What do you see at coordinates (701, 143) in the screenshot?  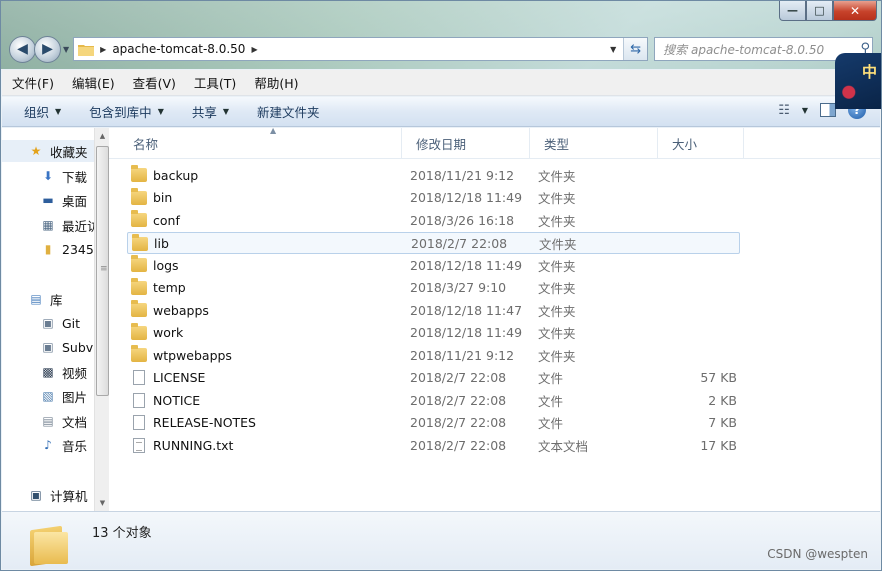 I see `column-header-size: 大小` at bounding box center [701, 143].